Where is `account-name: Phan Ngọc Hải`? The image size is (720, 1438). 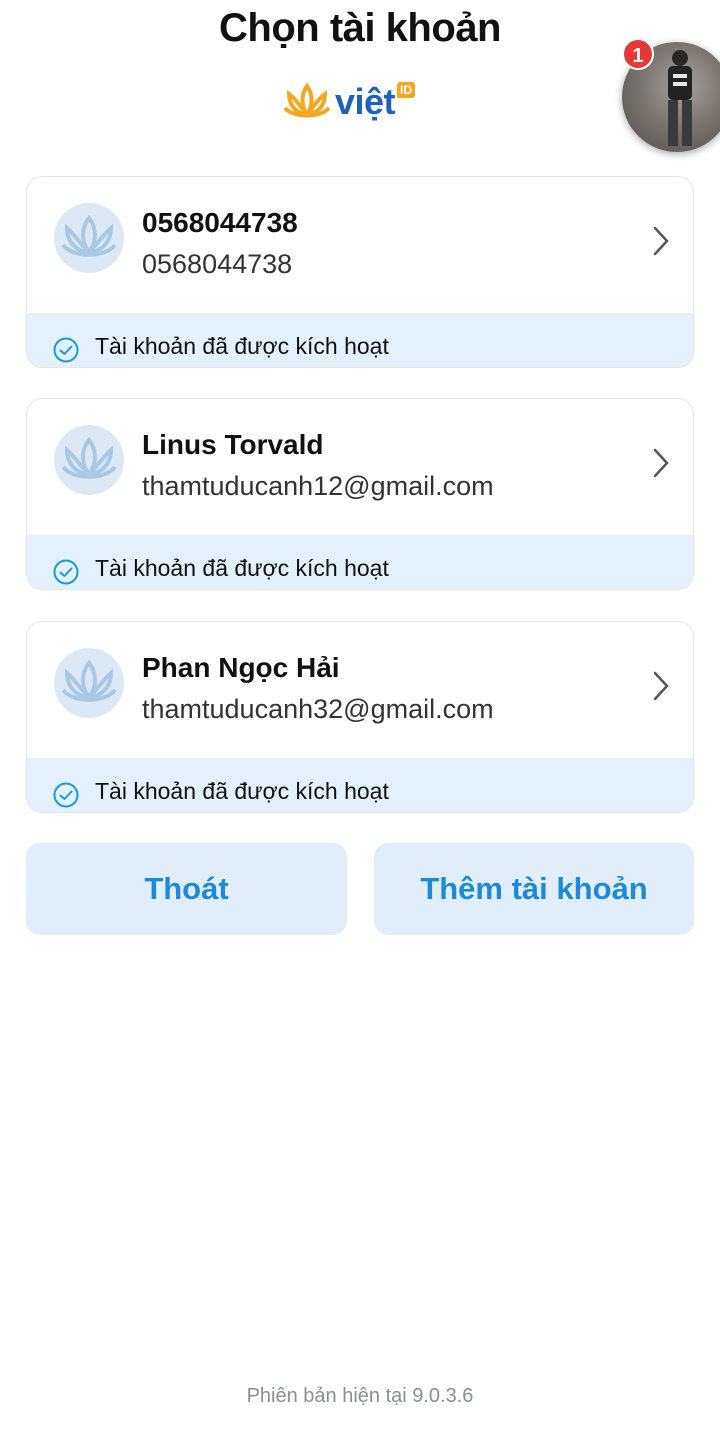
account-name: Phan Ngọc Hải is located at coordinates (241, 667).